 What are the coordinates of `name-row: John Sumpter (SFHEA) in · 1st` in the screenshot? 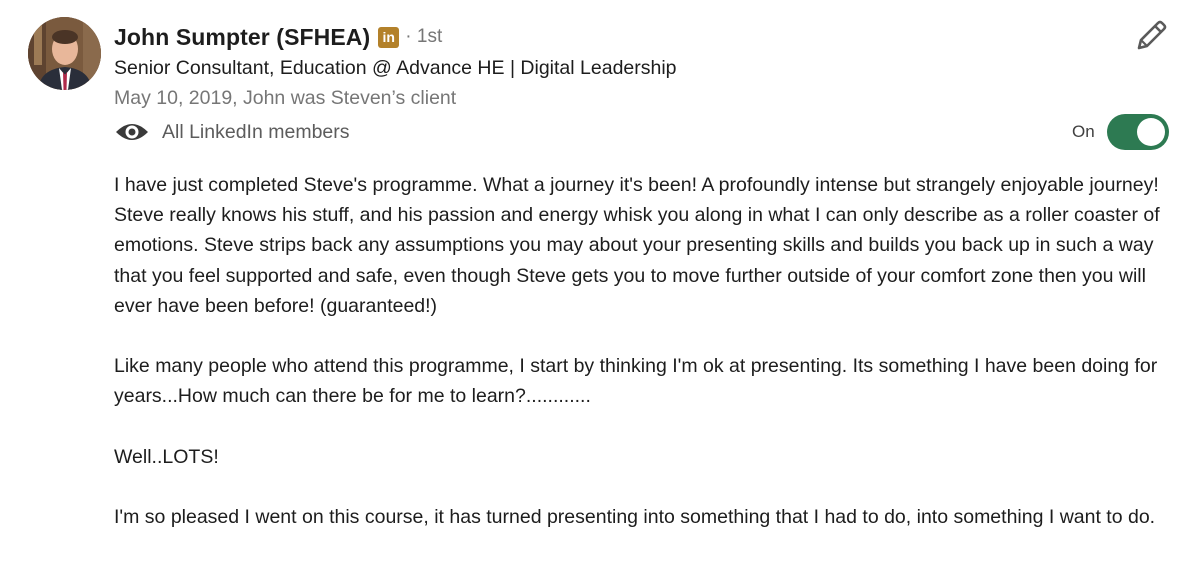 It's located at (278, 37).